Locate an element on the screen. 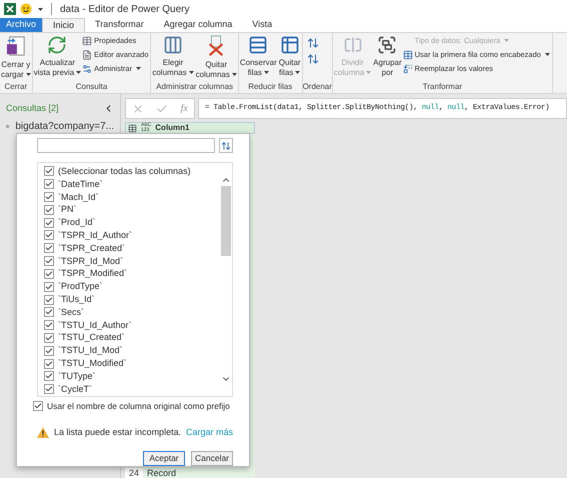 The height and width of the screenshot is (478, 567). column-option: `DateTime` is located at coordinates (80, 184).